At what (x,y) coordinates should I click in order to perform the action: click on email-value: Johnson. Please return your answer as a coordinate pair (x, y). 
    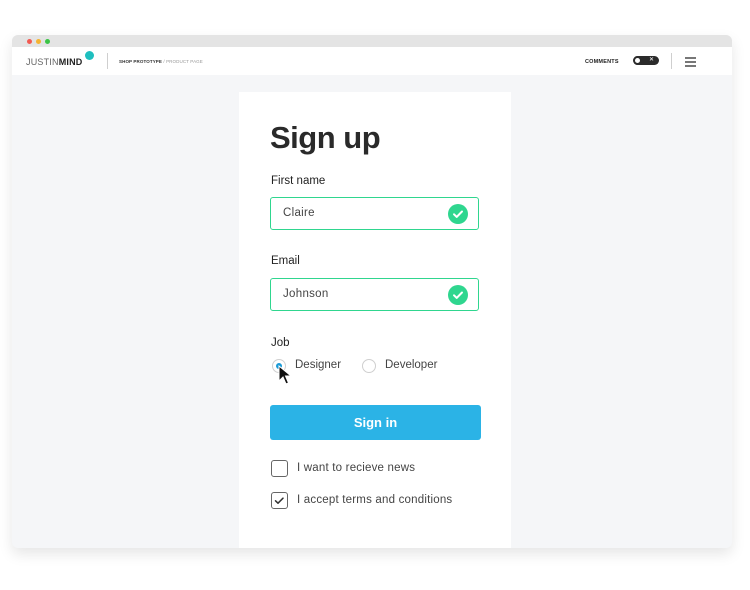
    Looking at the image, I should click on (306, 294).